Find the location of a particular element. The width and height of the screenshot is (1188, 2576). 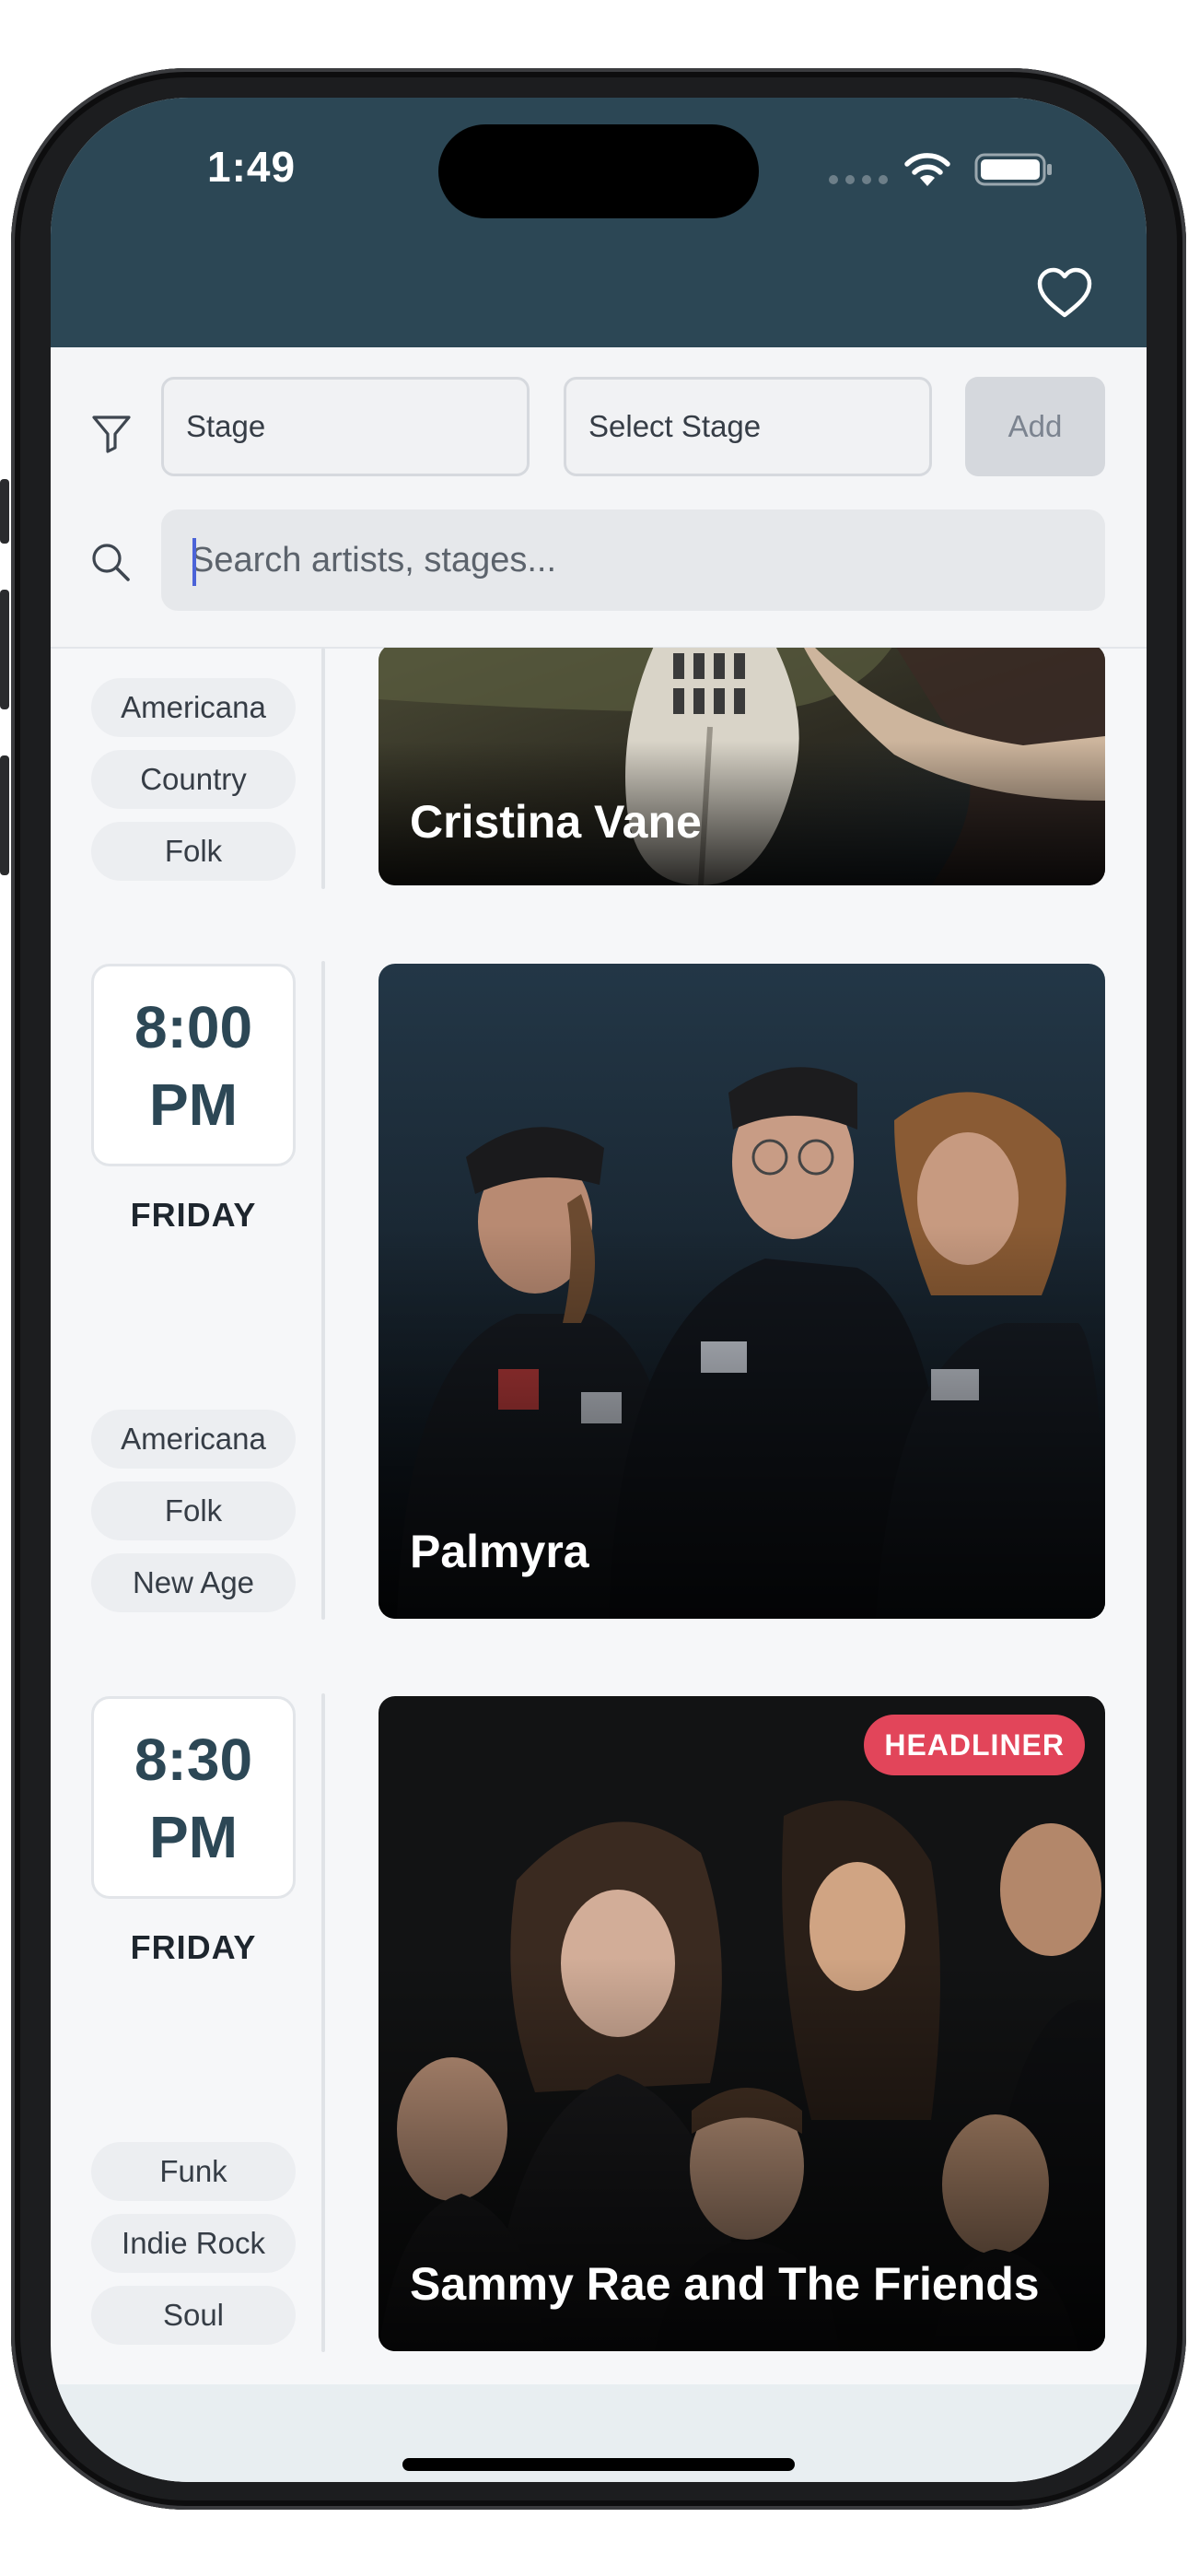

genre-tag: Funk is located at coordinates (193, 2171).